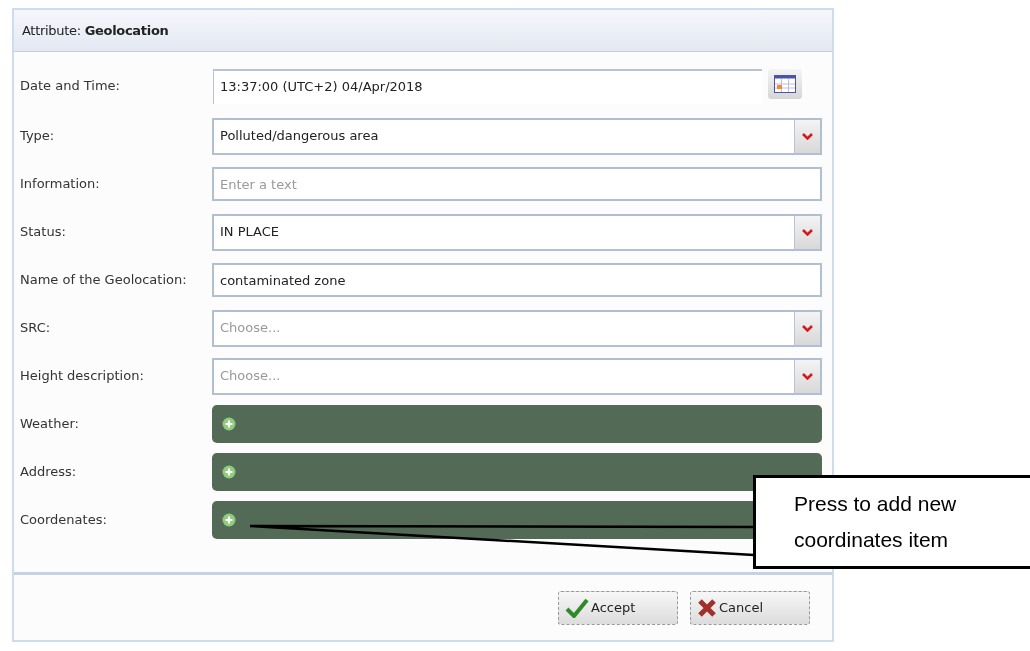  I want to click on field-label: Type:, so click(38, 136).